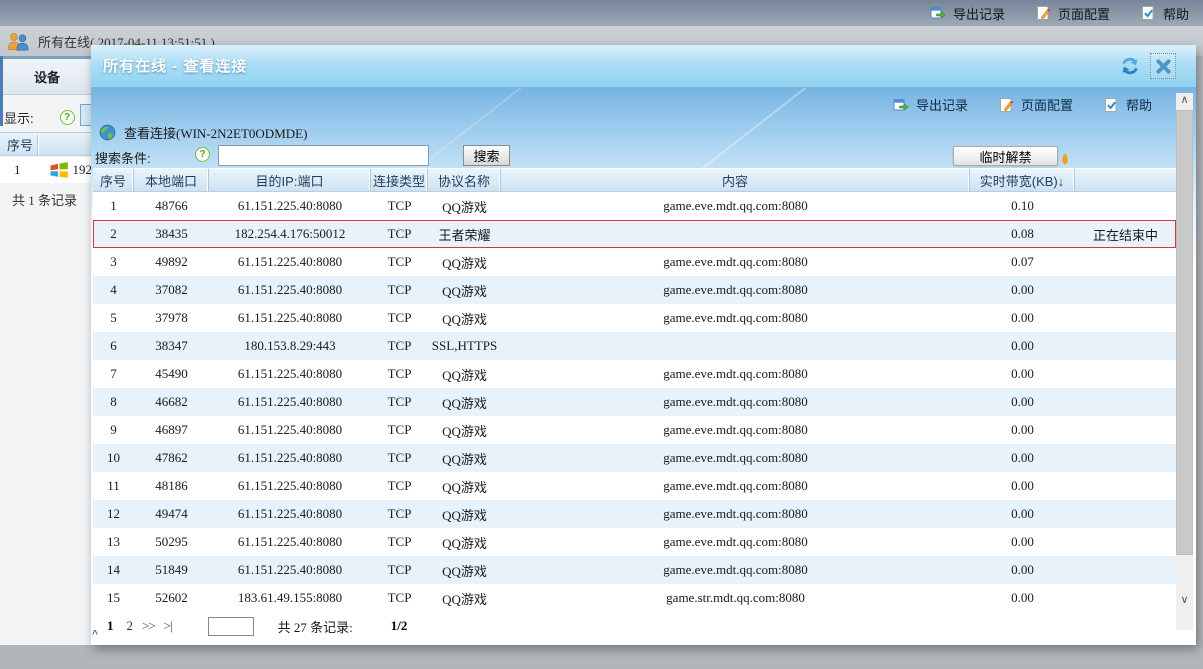 The height and width of the screenshot is (669, 1203). What do you see at coordinates (1175, 14) in the screenshot?
I see `help-label: 帮助` at bounding box center [1175, 14].